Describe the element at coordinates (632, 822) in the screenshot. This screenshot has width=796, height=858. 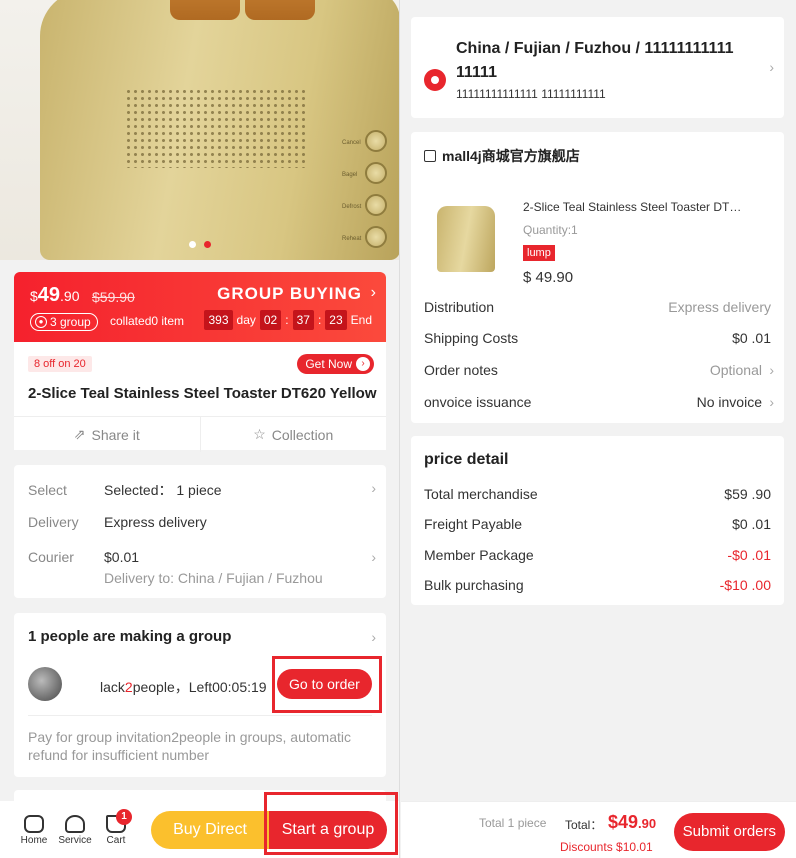
I see `total-price: $49.90` at that location.